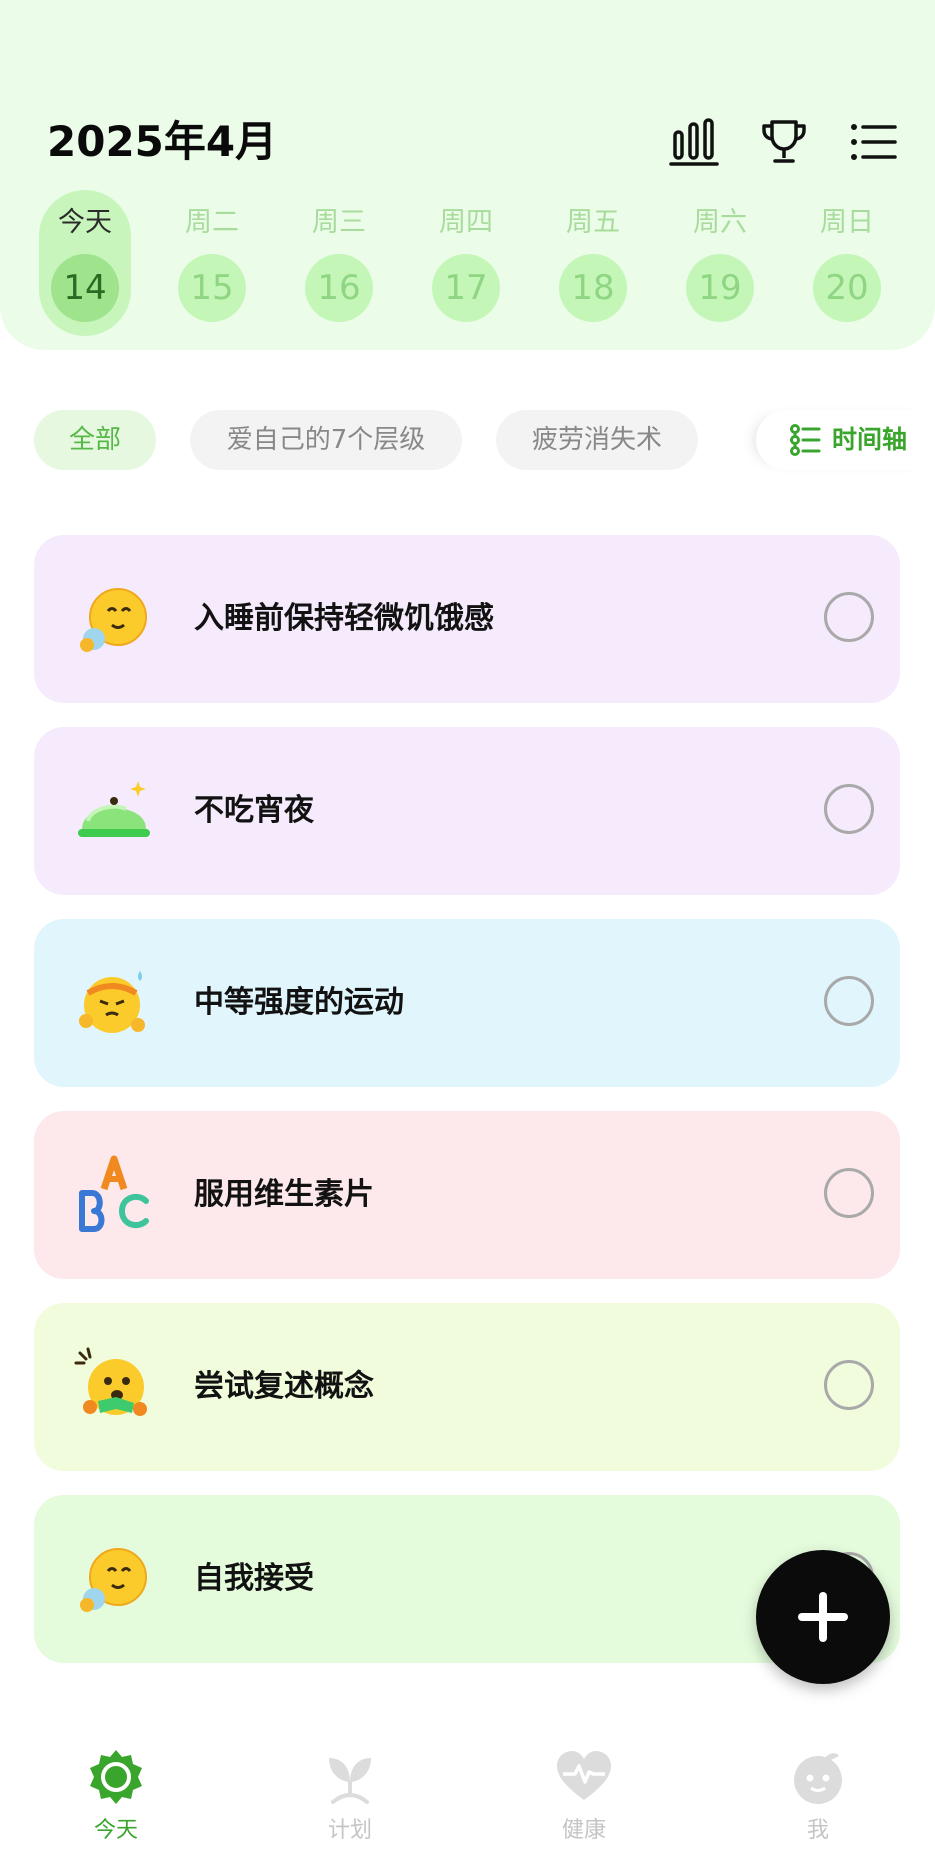  What do you see at coordinates (114, 1195) in the screenshot?
I see `abc-letters-icon` at bounding box center [114, 1195].